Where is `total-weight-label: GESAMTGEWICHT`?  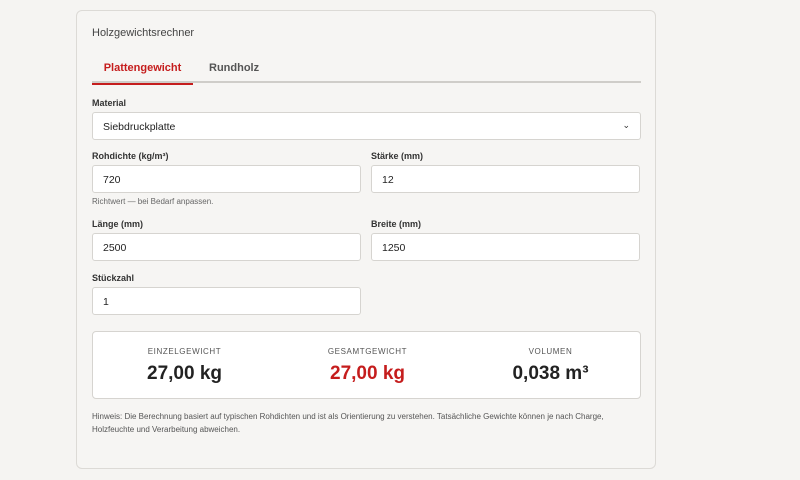
total-weight-label: GESAMTGEWICHT is located at coordinates (367, 351).